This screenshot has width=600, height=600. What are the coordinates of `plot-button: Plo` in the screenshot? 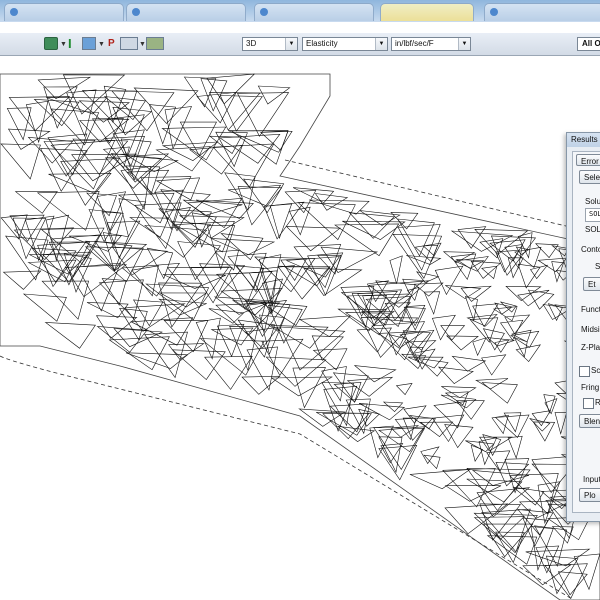 It's located at (589, 495).